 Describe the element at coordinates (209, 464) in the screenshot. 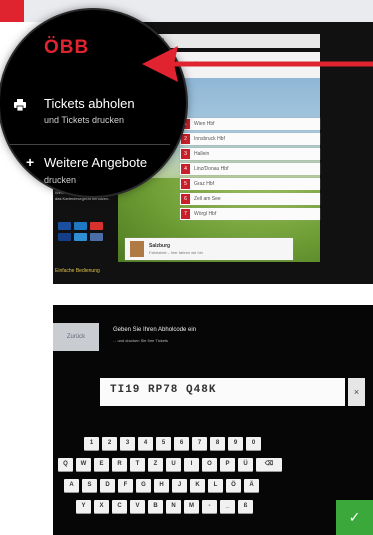

I see `keyboard-key: O` at that location.